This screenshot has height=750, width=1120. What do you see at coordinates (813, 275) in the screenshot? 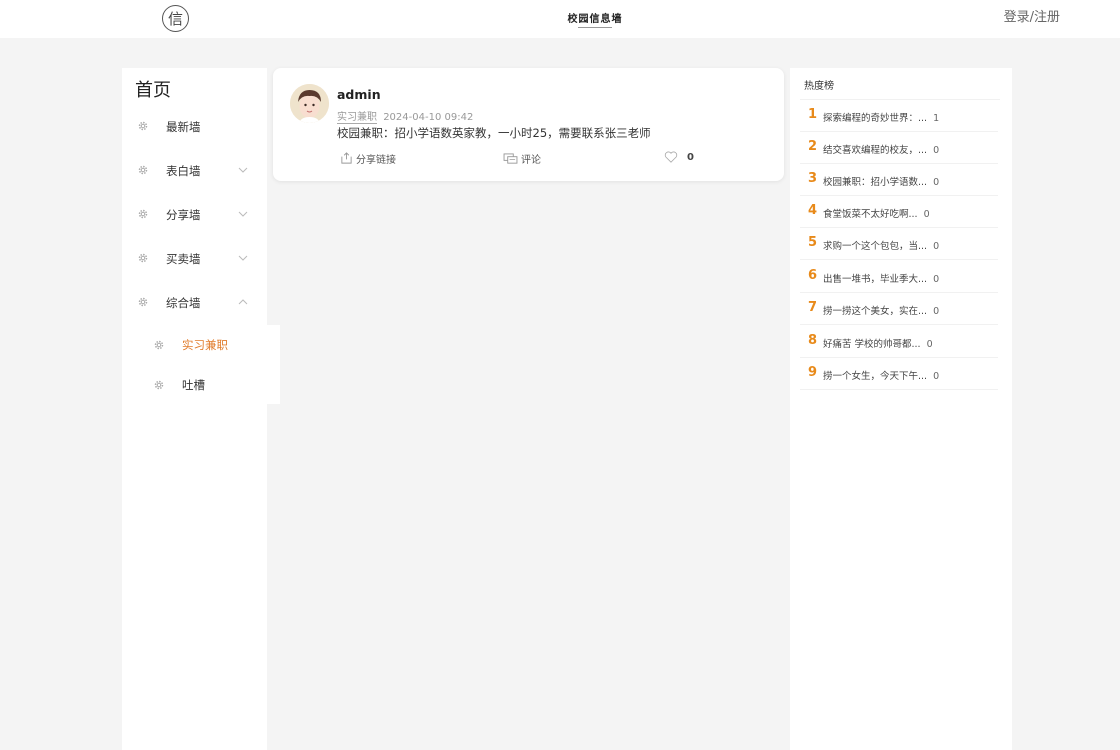
I see `hot-item-rank: 6` at bounding box center [813, 275].